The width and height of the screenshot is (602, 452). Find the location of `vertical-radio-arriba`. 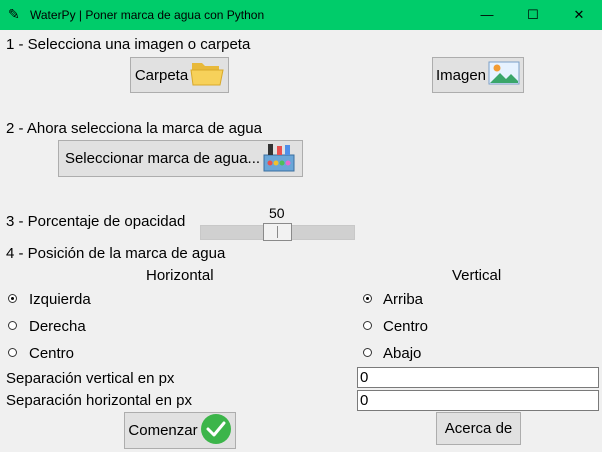

vertical-radio-arriba is located at coordinates (367, 298).